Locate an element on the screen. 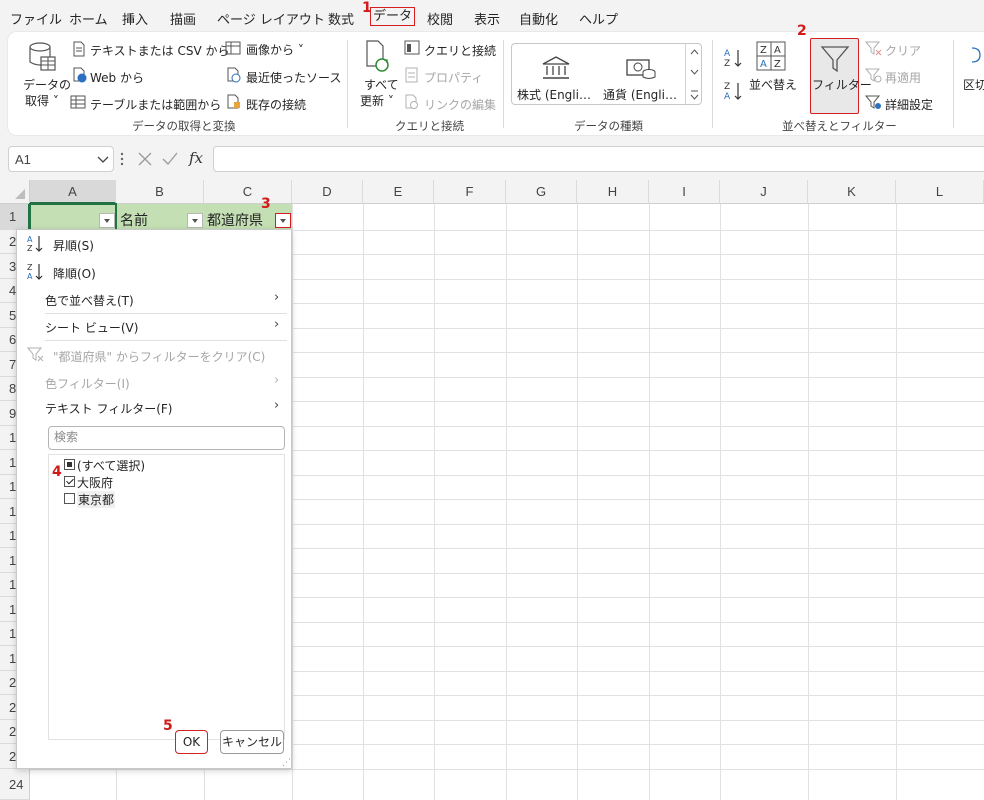 The height and width of the screenshot is (800, 984). search-box is located at coordinates (166, 438).